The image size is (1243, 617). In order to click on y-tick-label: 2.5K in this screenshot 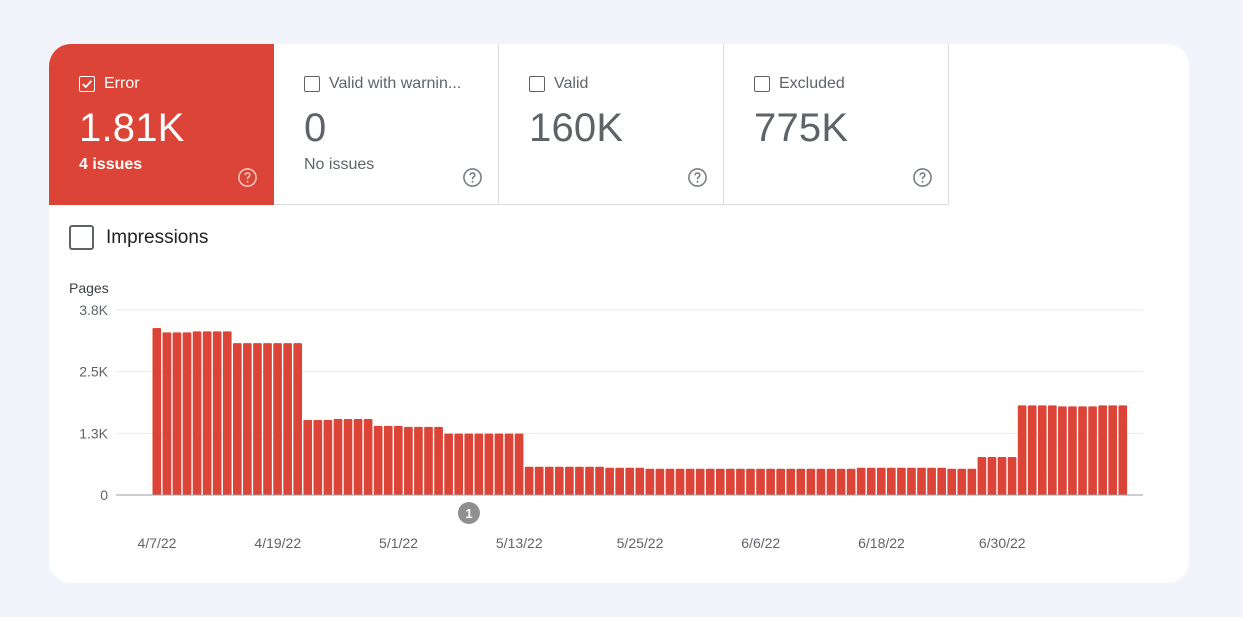, I will do `click(93, 372)`.